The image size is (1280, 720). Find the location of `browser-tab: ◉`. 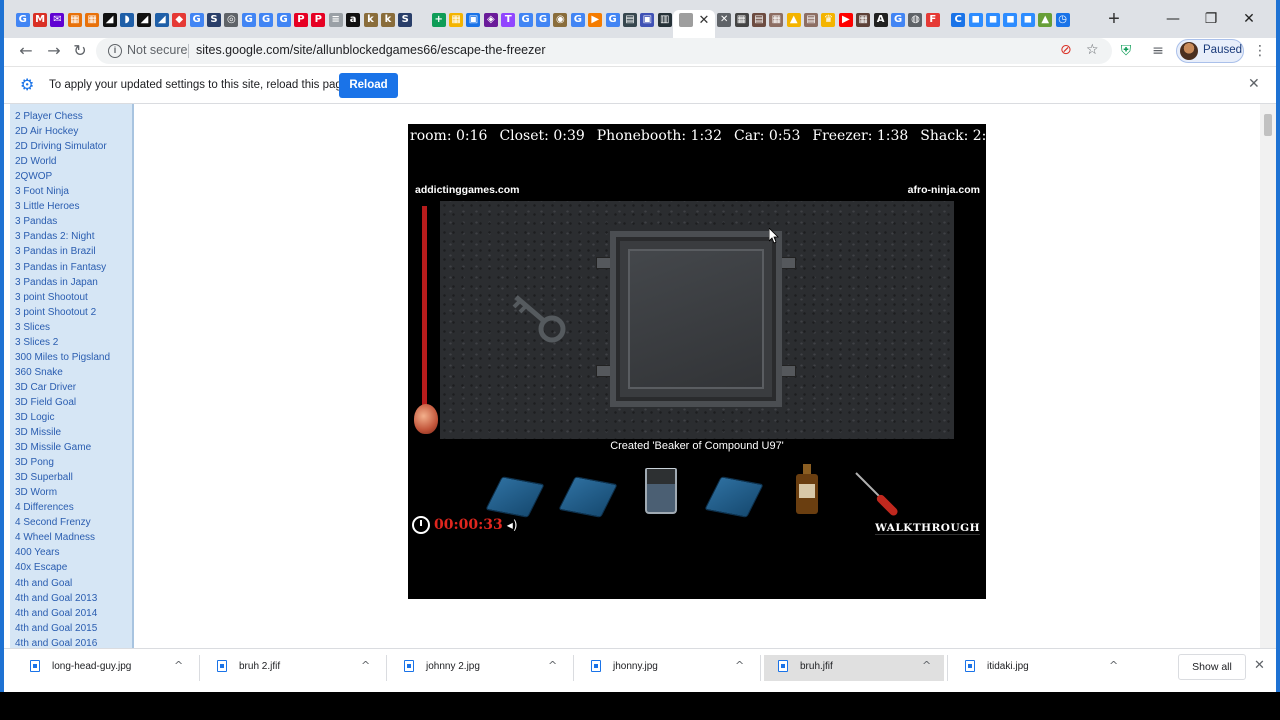

browser-tab: ◉ is located at coordinates (560, 20).